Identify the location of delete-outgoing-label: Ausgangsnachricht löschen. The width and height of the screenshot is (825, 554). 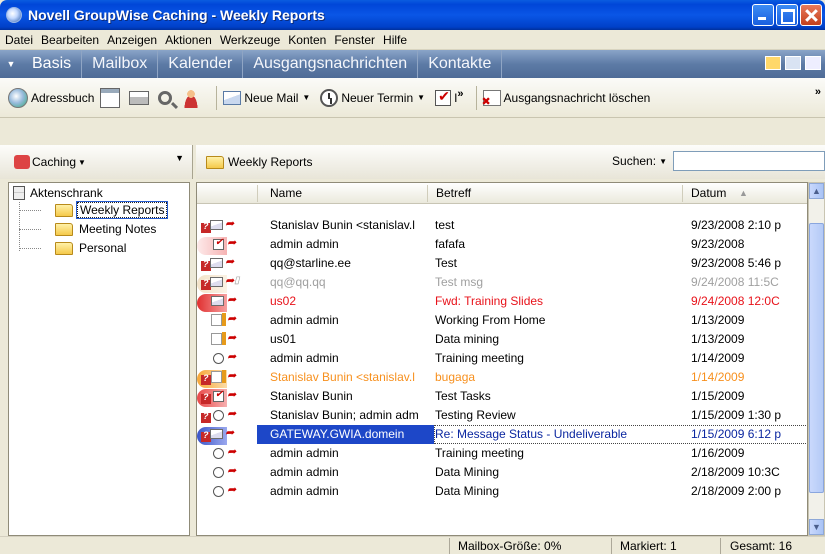
(577, 97).